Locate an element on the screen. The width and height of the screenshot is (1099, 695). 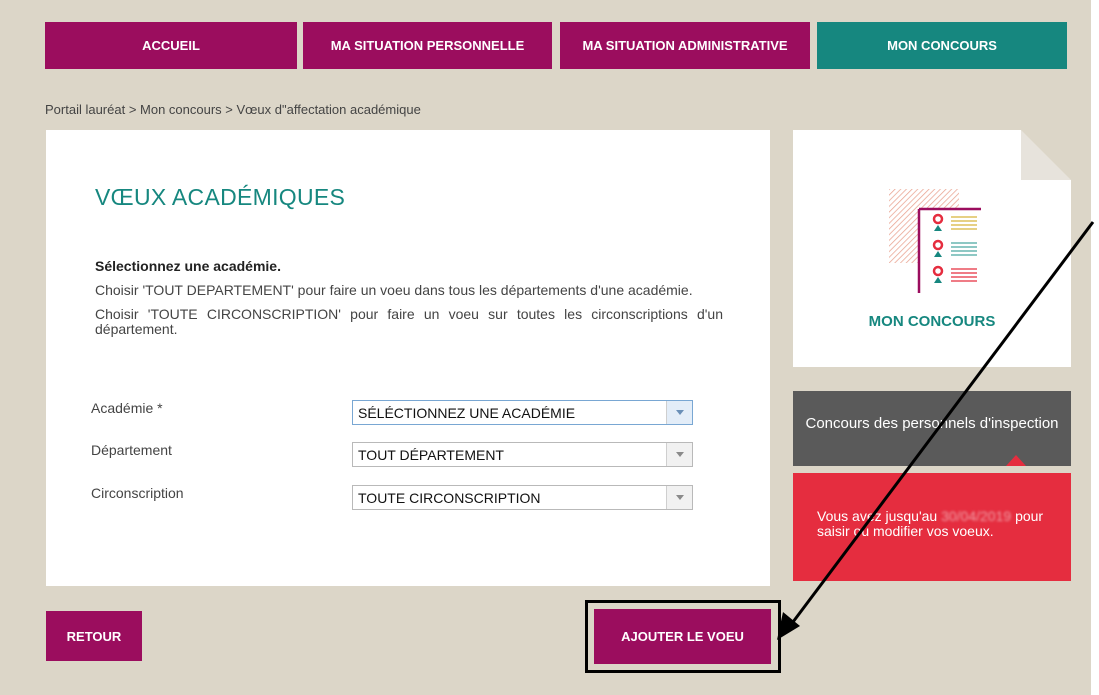
deadline-date: 30/04/2019 is located at coordinates (976, 516).